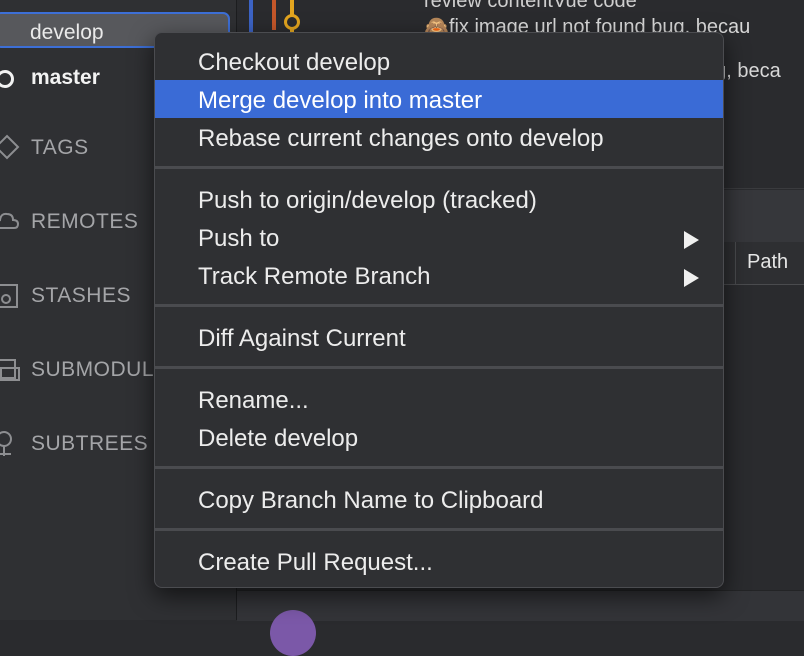 This screenshot has width=804, height=656. Describe the element at coordinates (439, 437) in the screenshot. I see `menu-item-delete: Delete develop` at that location.